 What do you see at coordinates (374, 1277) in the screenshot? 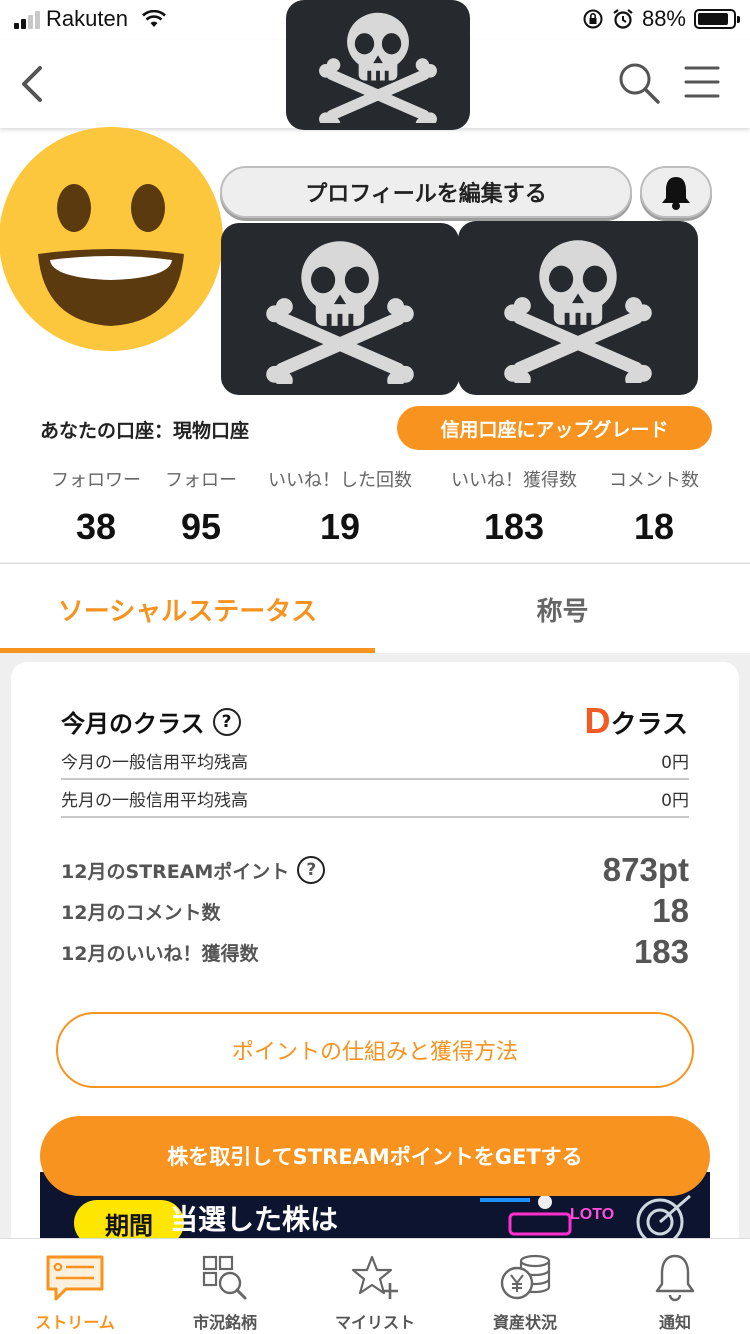
I see `star-plus-icon` at bounding box center [374, 1277].